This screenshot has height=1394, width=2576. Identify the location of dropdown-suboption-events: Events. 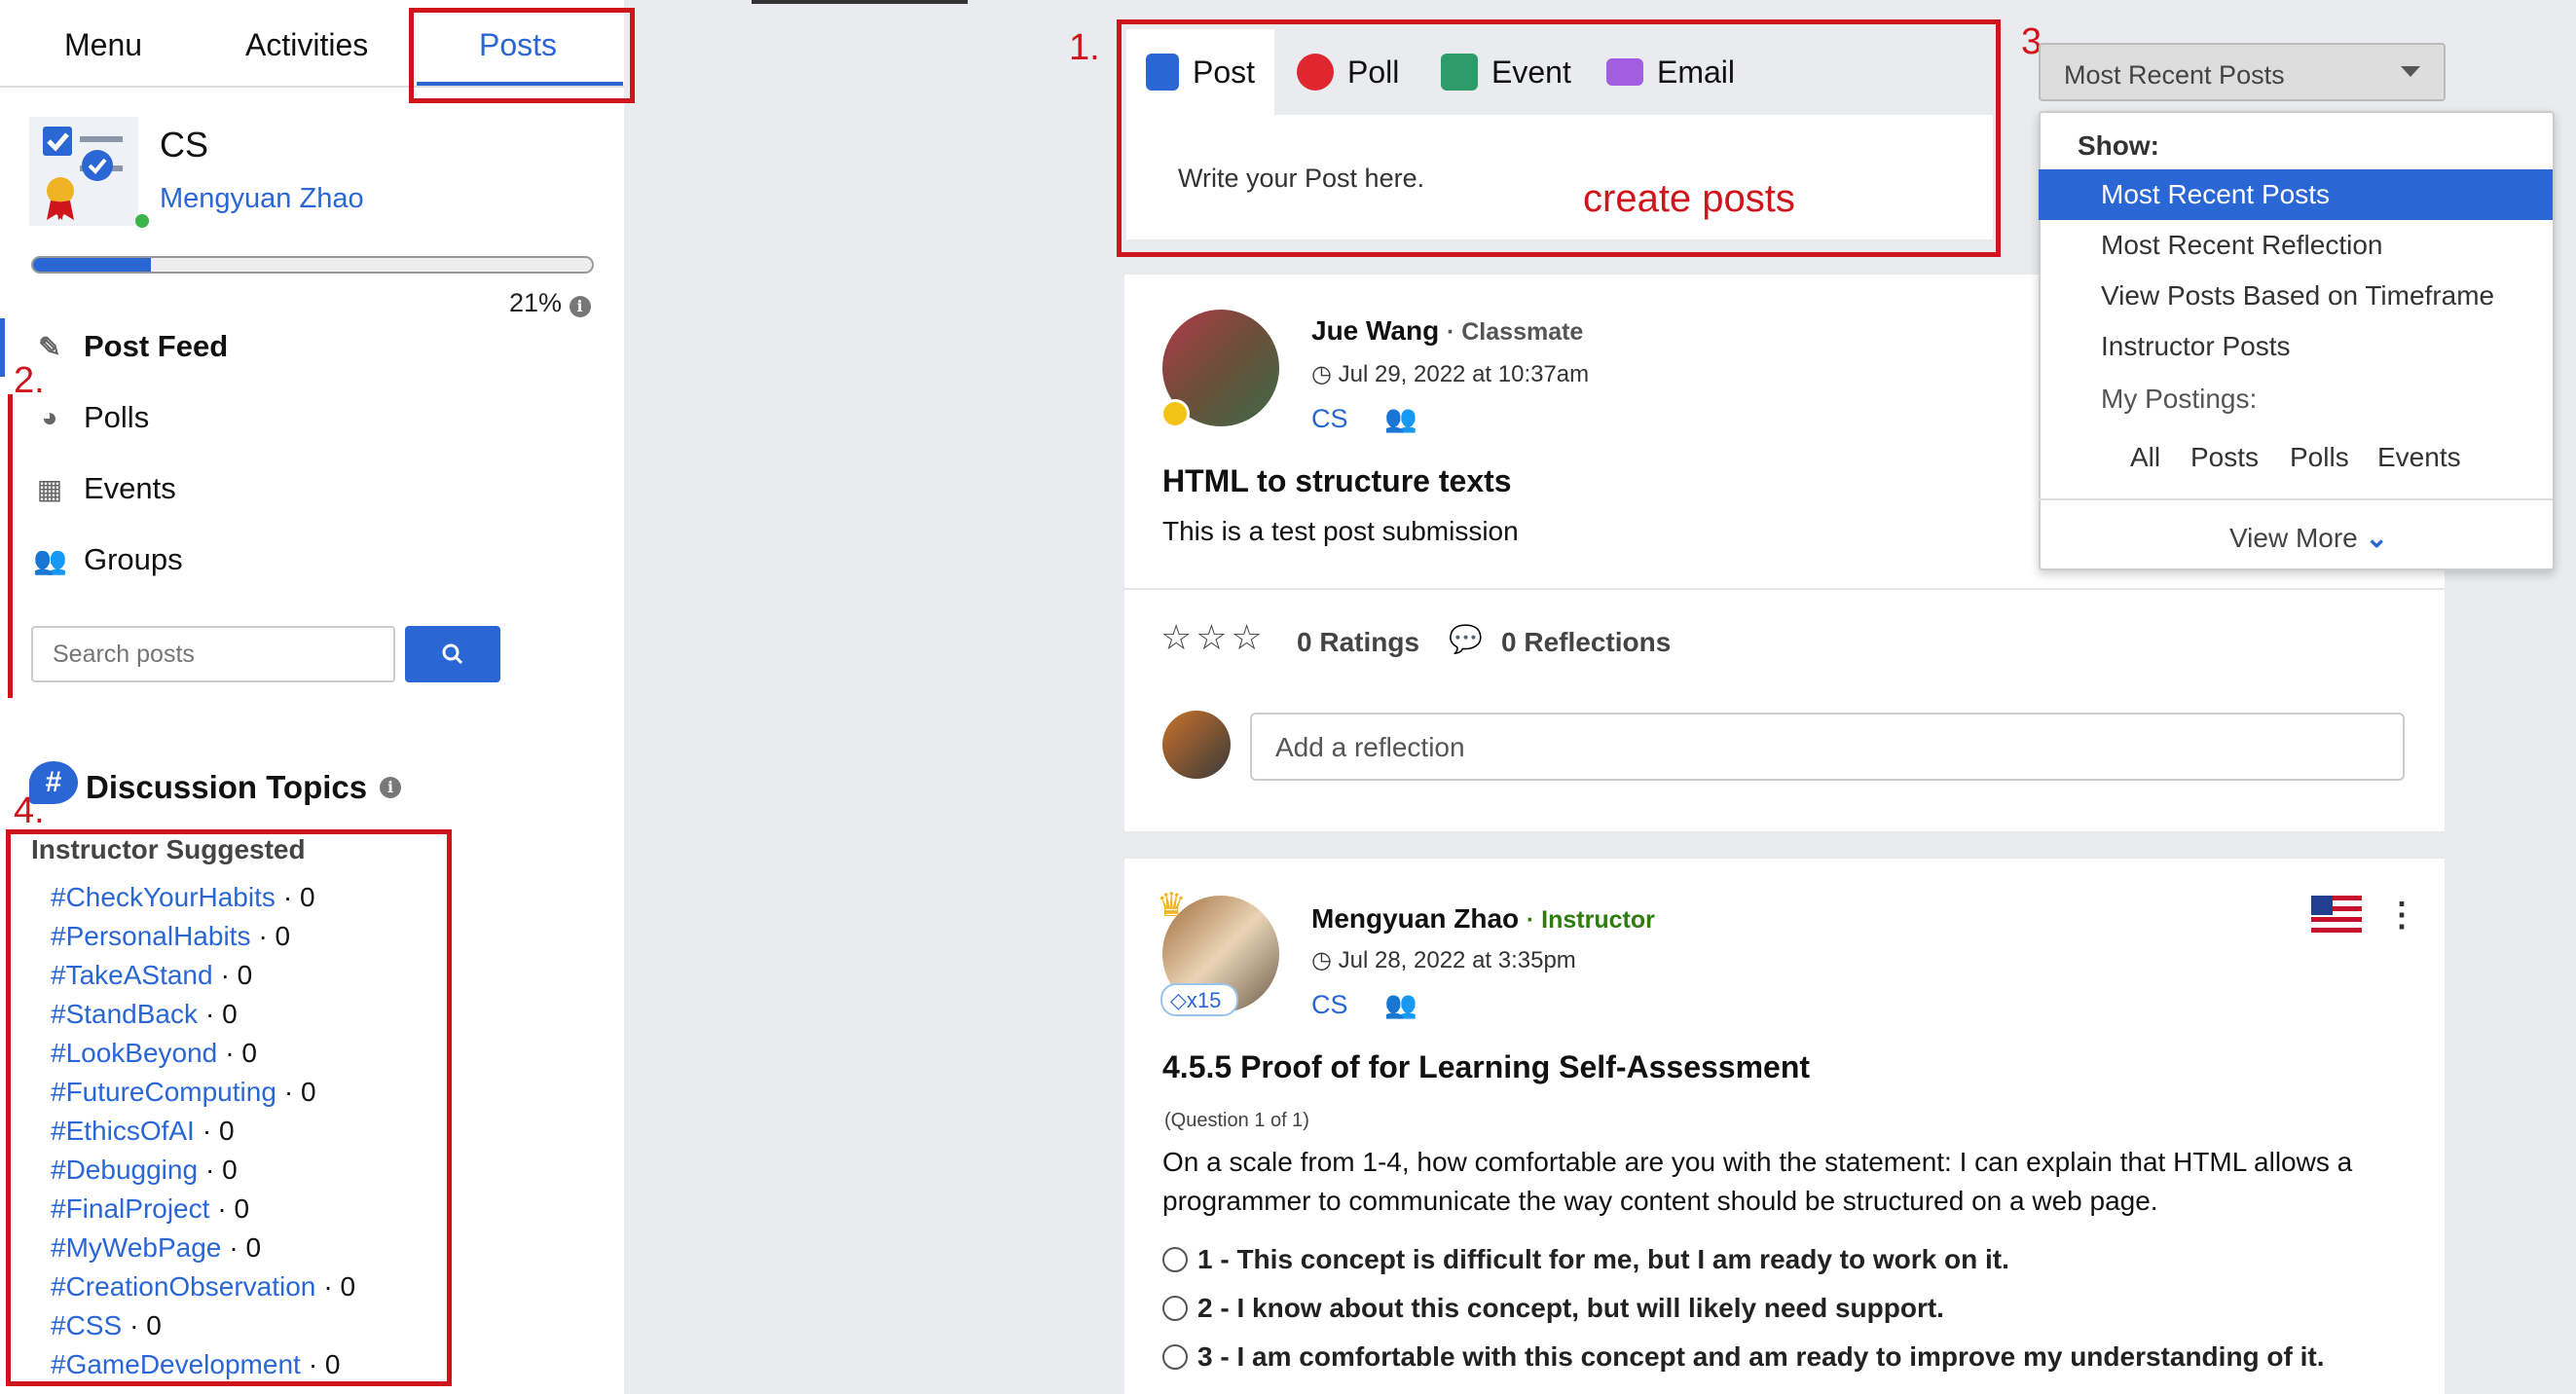
(2419, 457).